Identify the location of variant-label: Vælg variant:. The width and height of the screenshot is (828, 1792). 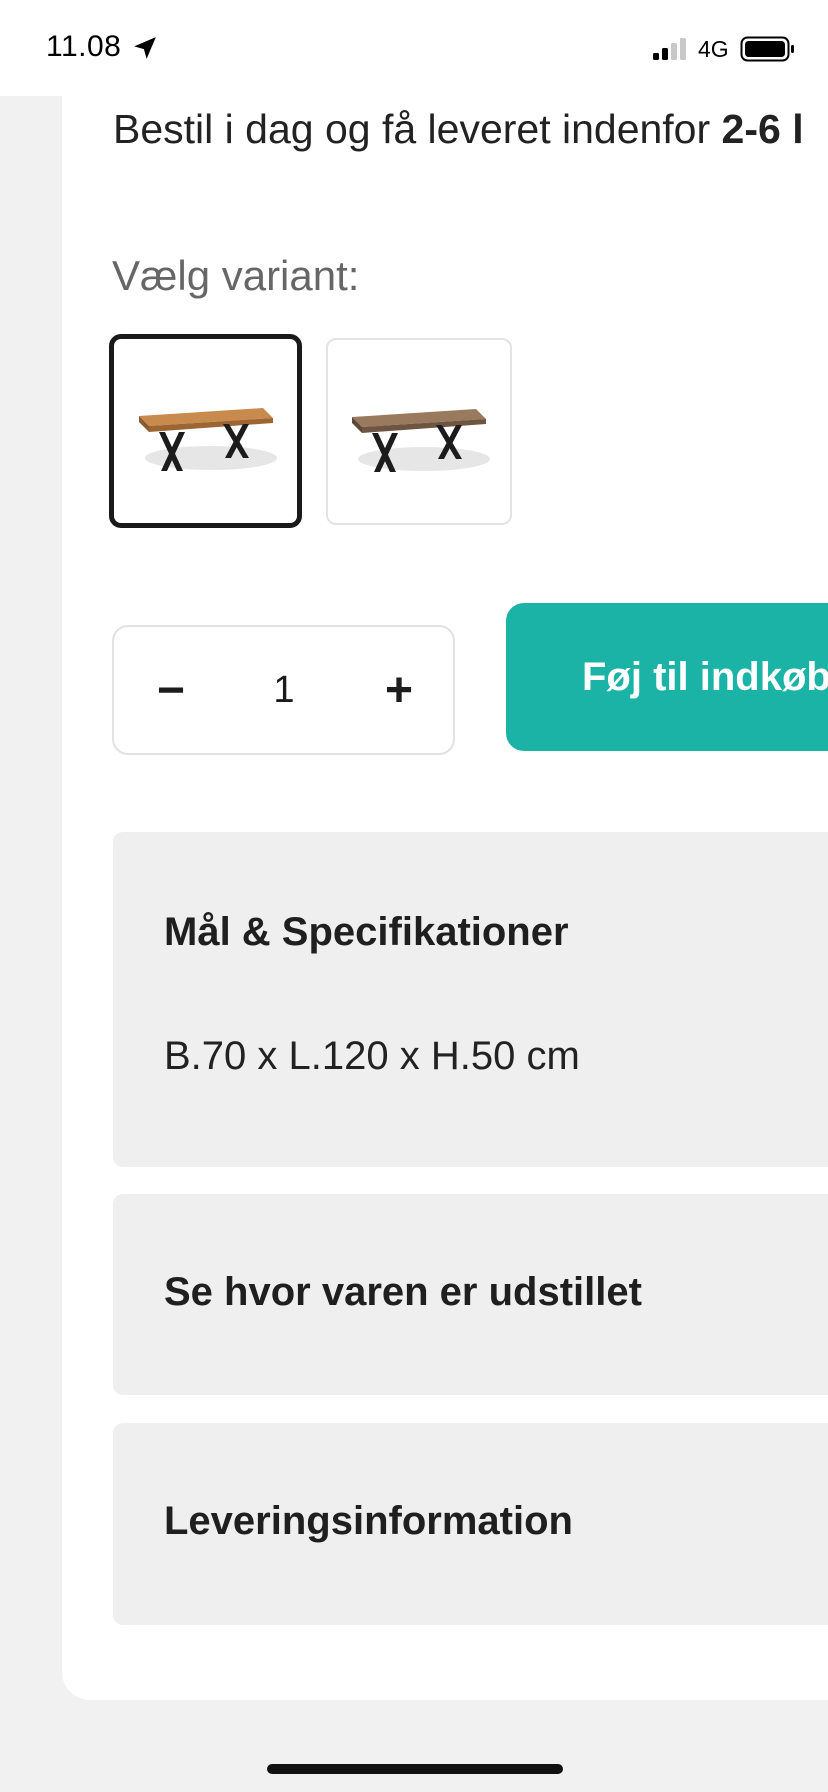
(236, 275).